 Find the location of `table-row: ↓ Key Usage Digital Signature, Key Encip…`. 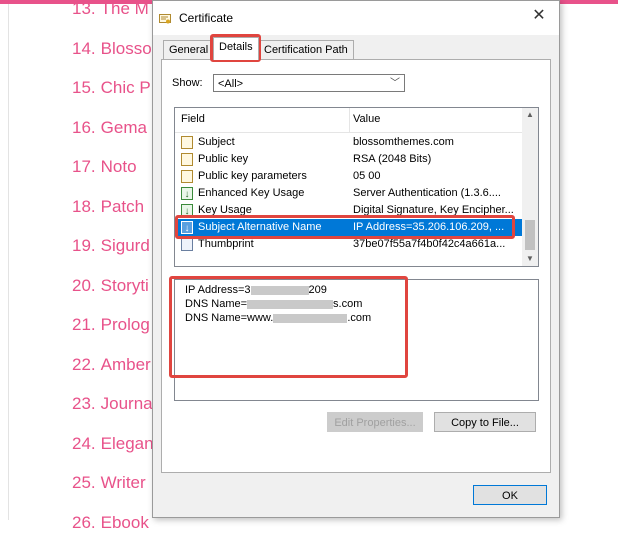

table-row: ↓ Key Usage Digital Signature, Key Encip… is located at coordinates (348, 210).